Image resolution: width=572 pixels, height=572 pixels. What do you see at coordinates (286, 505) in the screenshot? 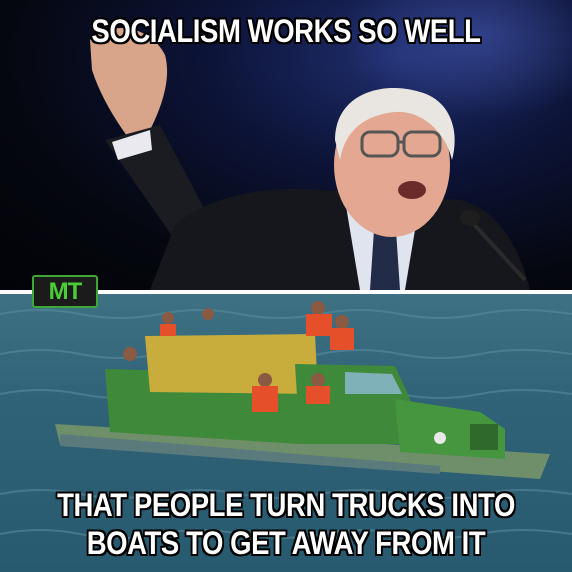
I see `bottom-caption-line-1: THAT PEOPLE TURN TRUCKS INTO` at bounding box center [286, 505].